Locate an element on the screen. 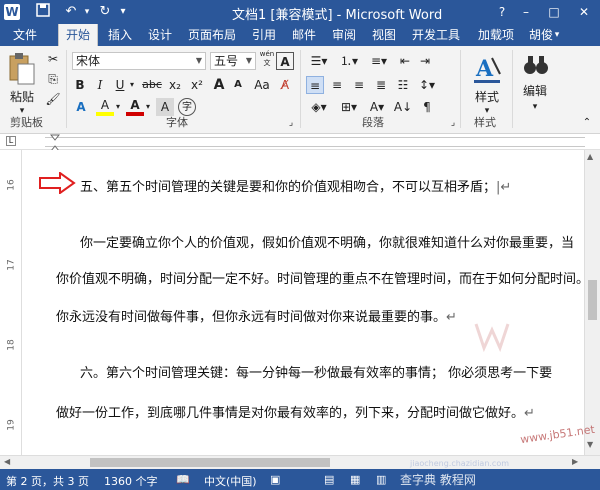 The height and width of the screenshot is (490, 600). tab-mailings: 邮件 is located at coordinates (304, 35).